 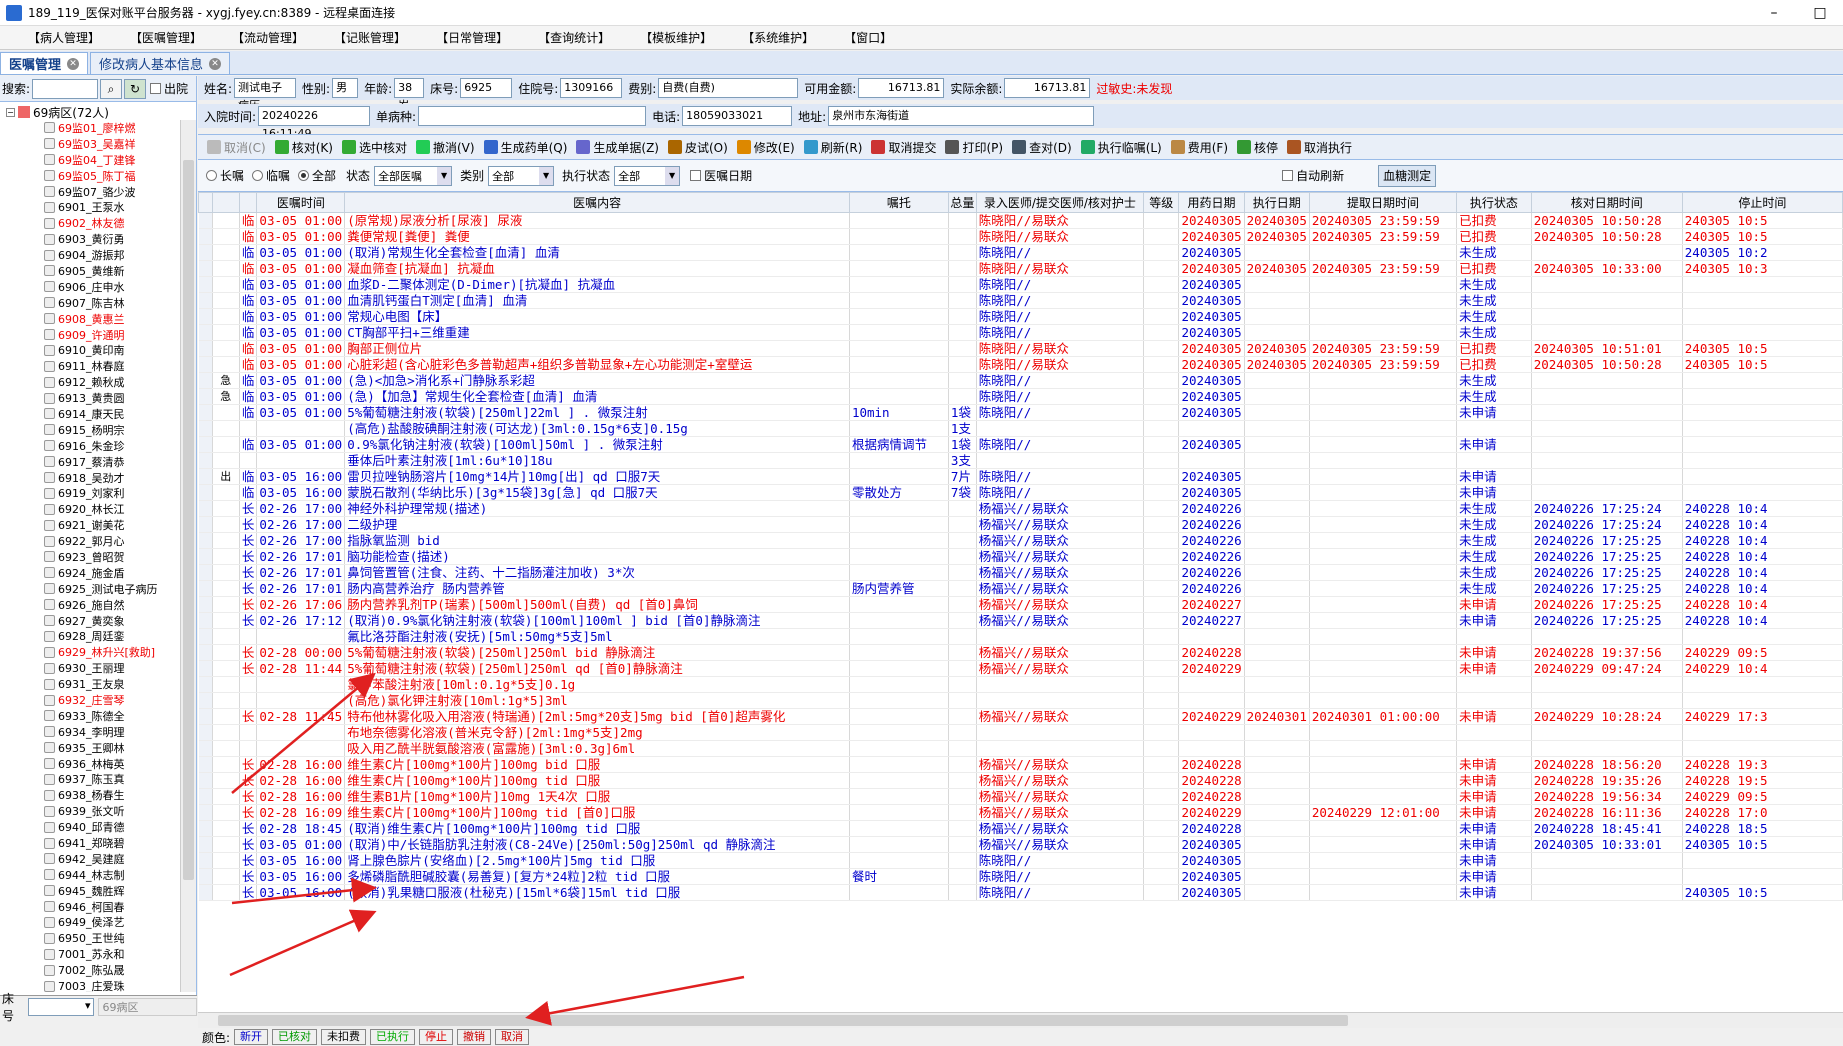 I want to click on menu-item: 【医嘱管理】, so click(x=166, y=37).